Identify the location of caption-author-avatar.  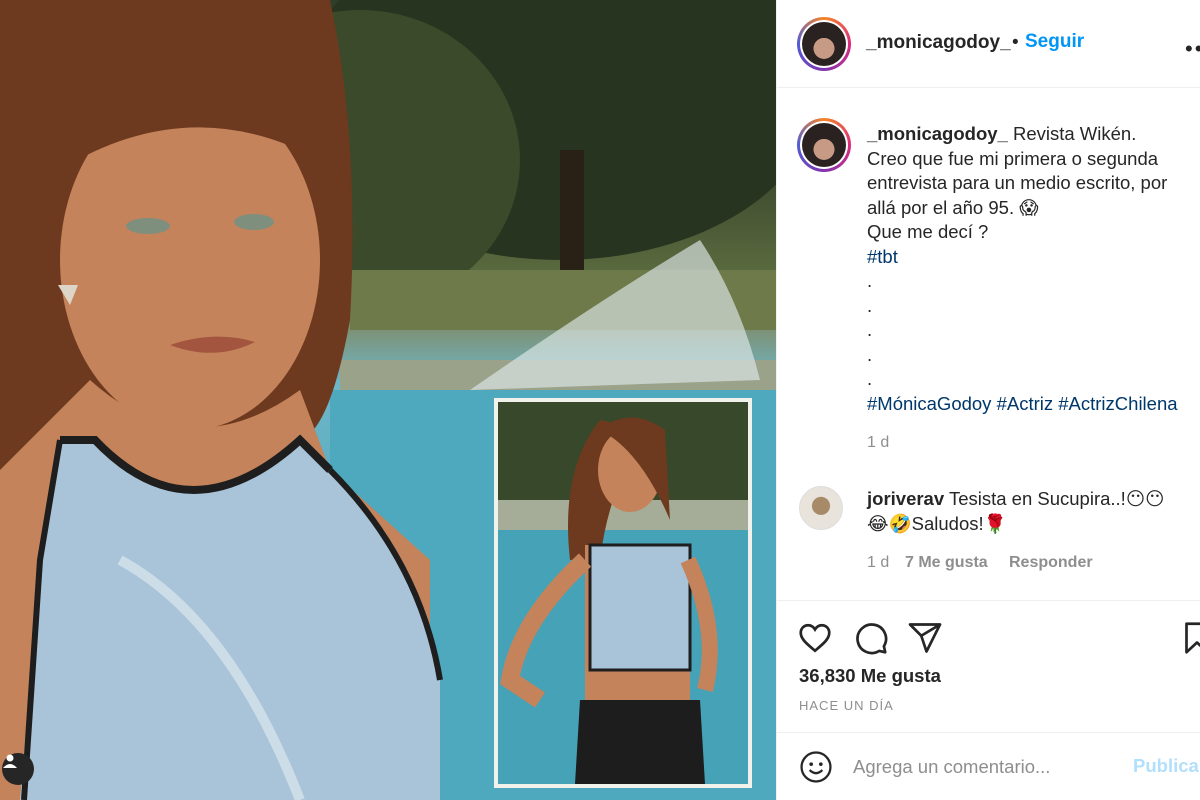
(824, 145).